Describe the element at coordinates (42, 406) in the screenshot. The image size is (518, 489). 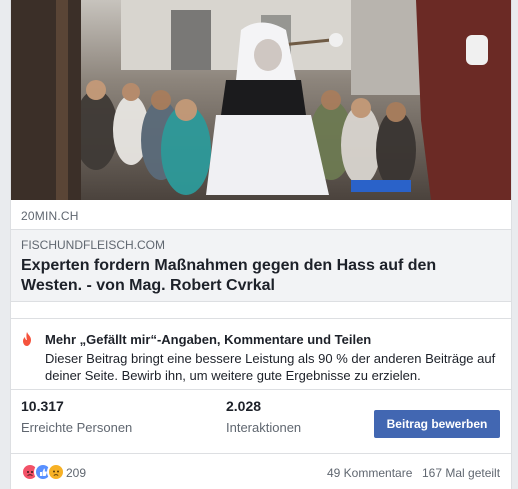
I see `reach-value: 10.317` at that location.